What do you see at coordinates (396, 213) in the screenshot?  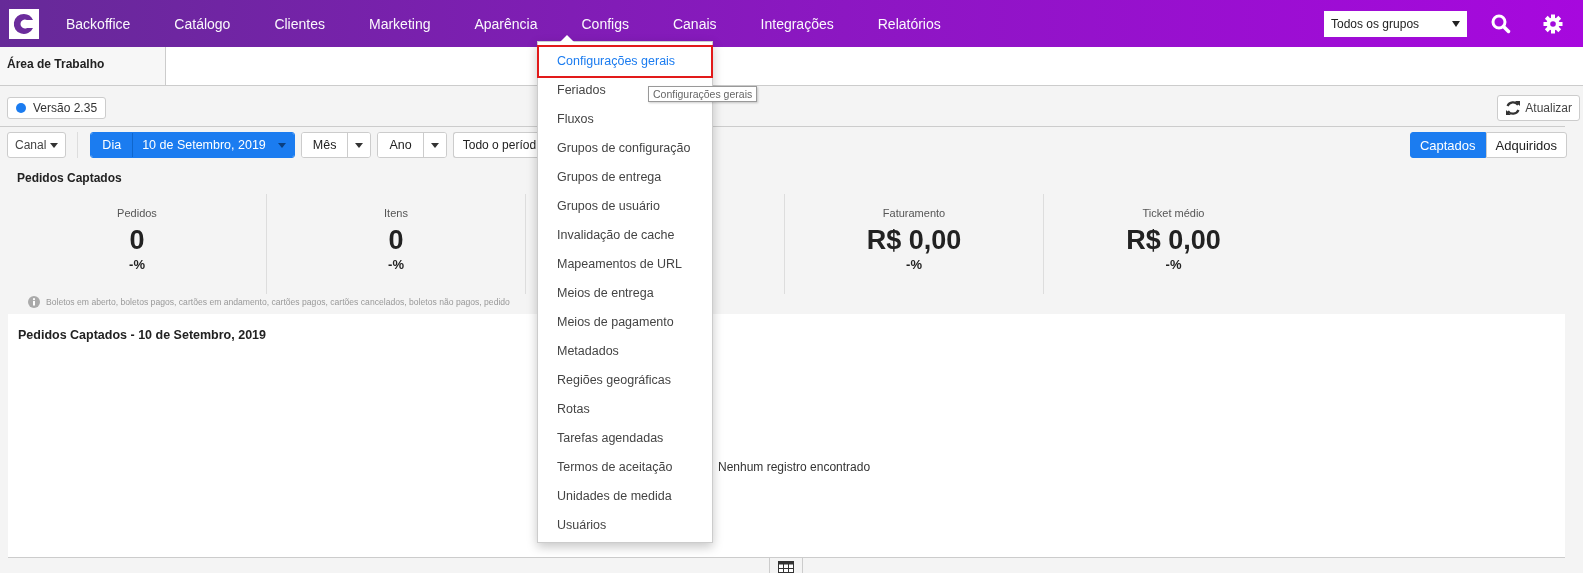 I see `kpi-label: Itens` at bounding box center [396, 213].